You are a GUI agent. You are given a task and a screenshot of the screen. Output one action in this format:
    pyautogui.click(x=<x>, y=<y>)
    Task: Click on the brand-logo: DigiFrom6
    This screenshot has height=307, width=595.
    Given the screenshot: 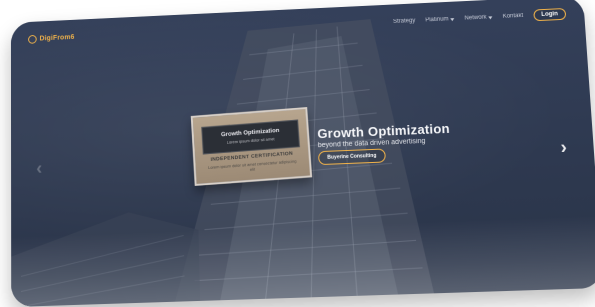 What is the action you would take?
    pyautogui.click(x=51, y=38)
    